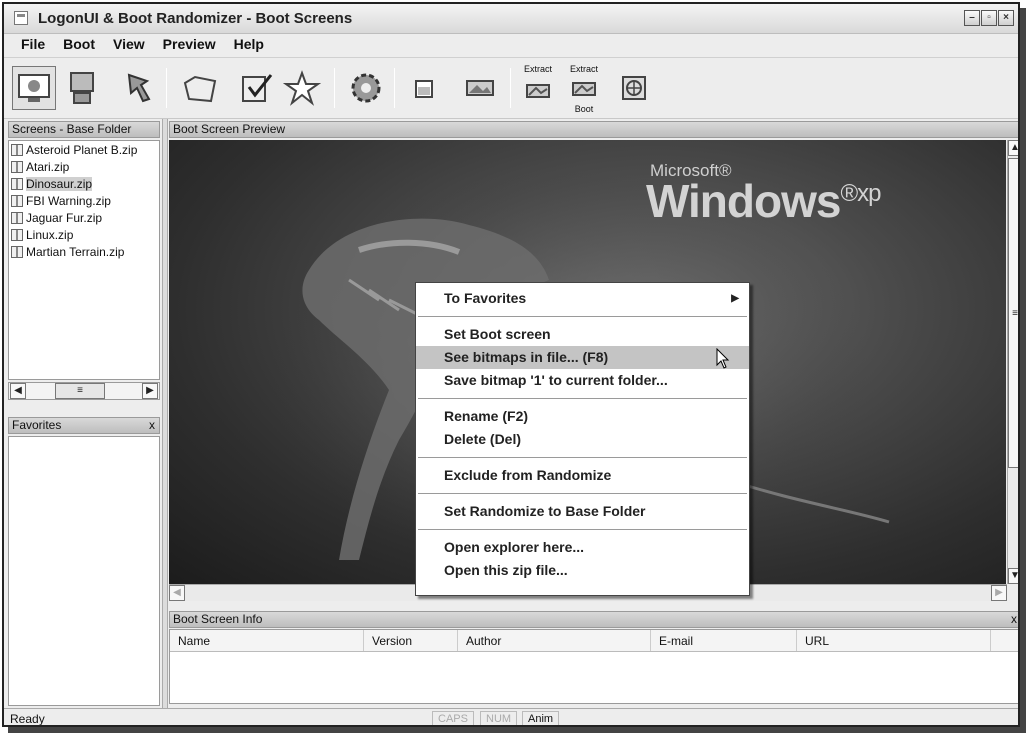  Describe the element at coordinates (554, 640) in the screenshot. I see `column-author: Author` at that location.